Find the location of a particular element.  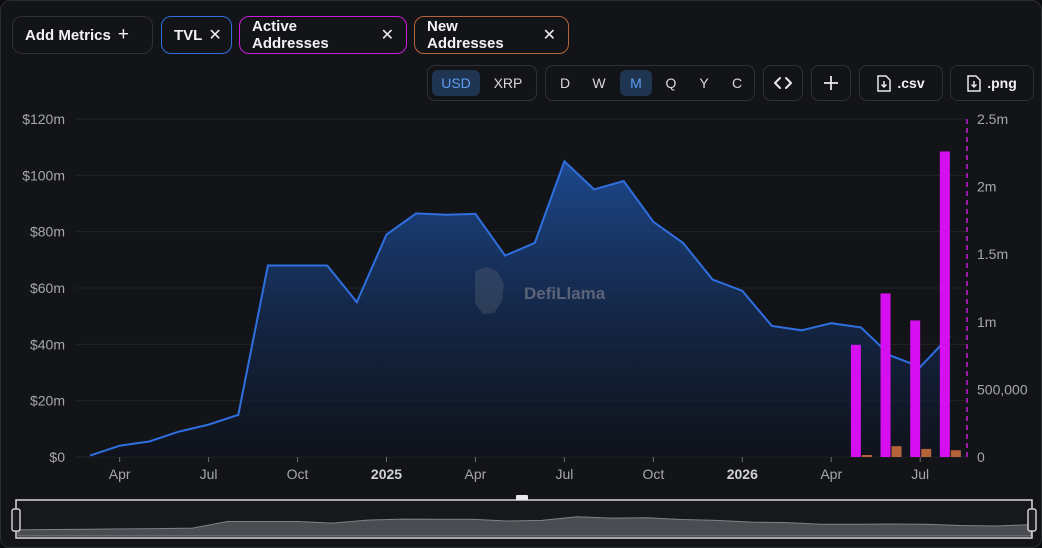

csv-label: .csv is located at coordinates (911, 83).